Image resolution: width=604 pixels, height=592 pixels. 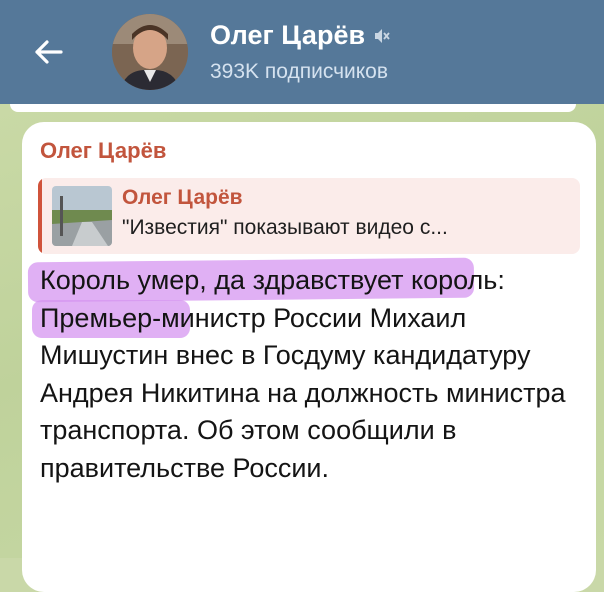 What do you see at coordinates (82, 216) in the screenshot?
I see `reply-thumbnail` at bounding box center [82, 216].